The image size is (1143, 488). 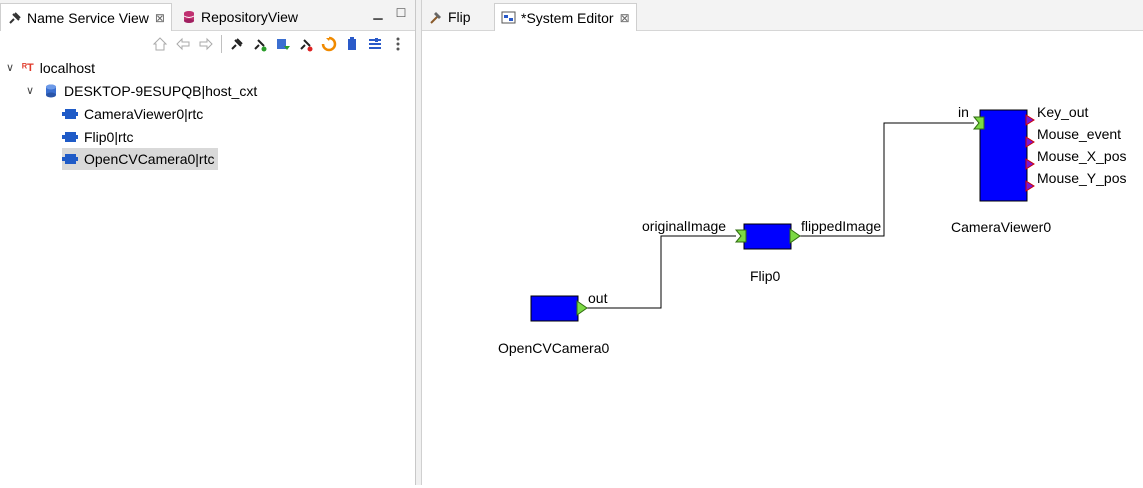 I want to click on clear-zombie-icon, so click(x=352, y=44).